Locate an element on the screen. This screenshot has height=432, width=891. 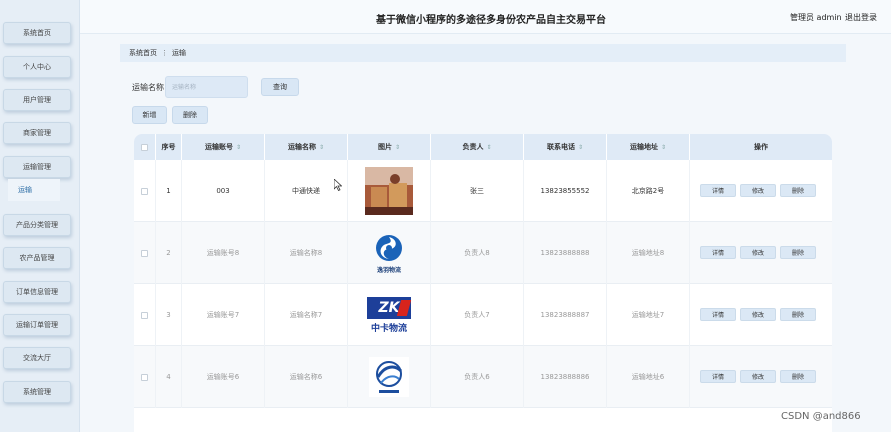
zk-logo-letters: ZK is located at coordinates (389, 307).